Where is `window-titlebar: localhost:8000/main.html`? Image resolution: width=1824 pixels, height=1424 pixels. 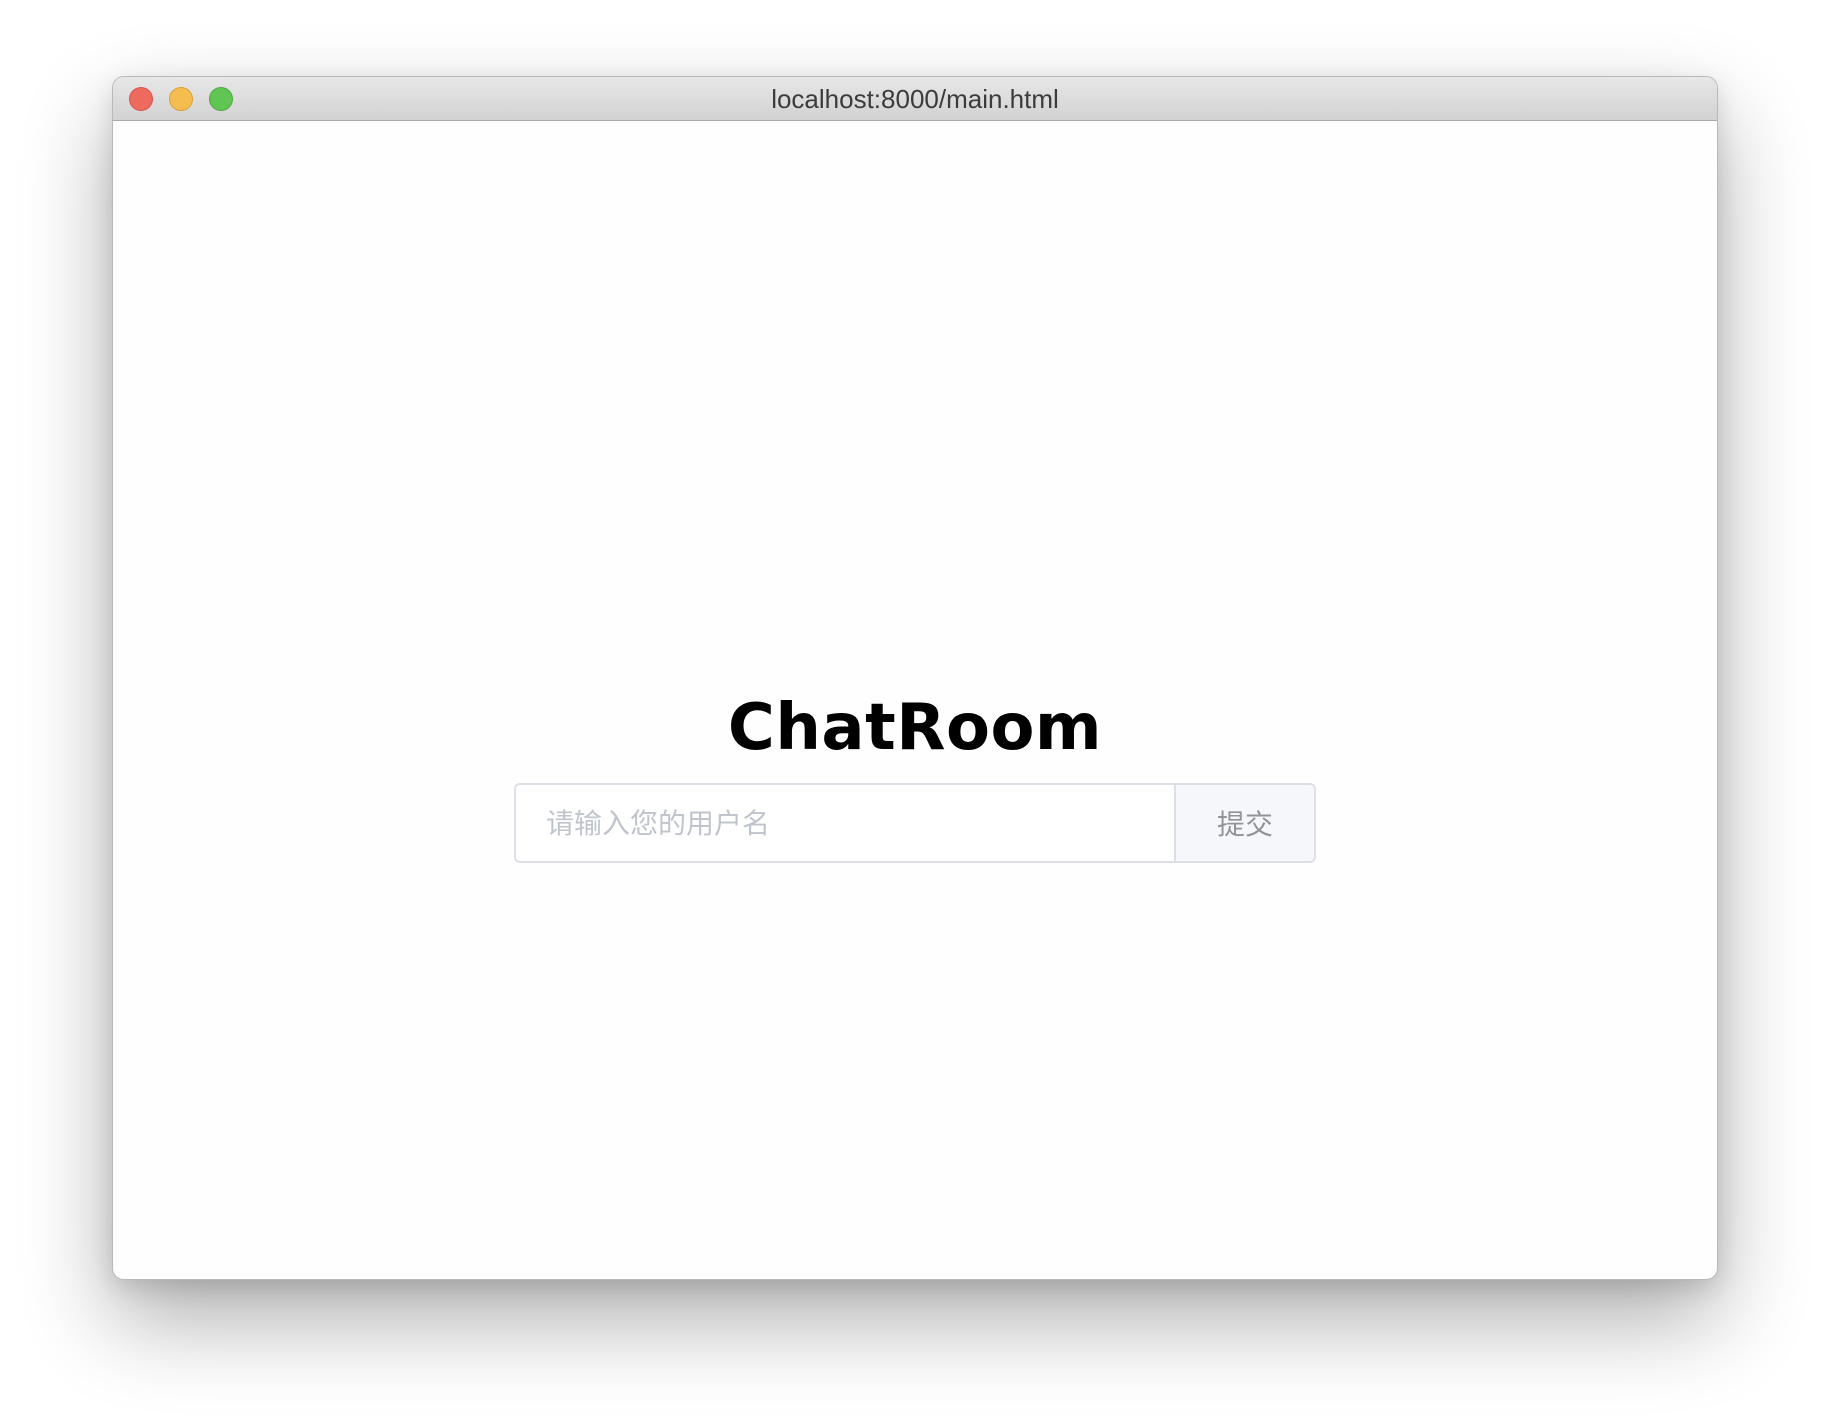 window-titlebar: localhost:8000/main.html is located at coordinates (915, 99).